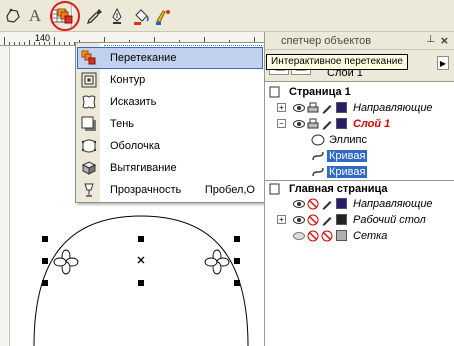  Describe the element at coordinates (5, 196) in the screenshot. I see `vertical-ruler` at that location.